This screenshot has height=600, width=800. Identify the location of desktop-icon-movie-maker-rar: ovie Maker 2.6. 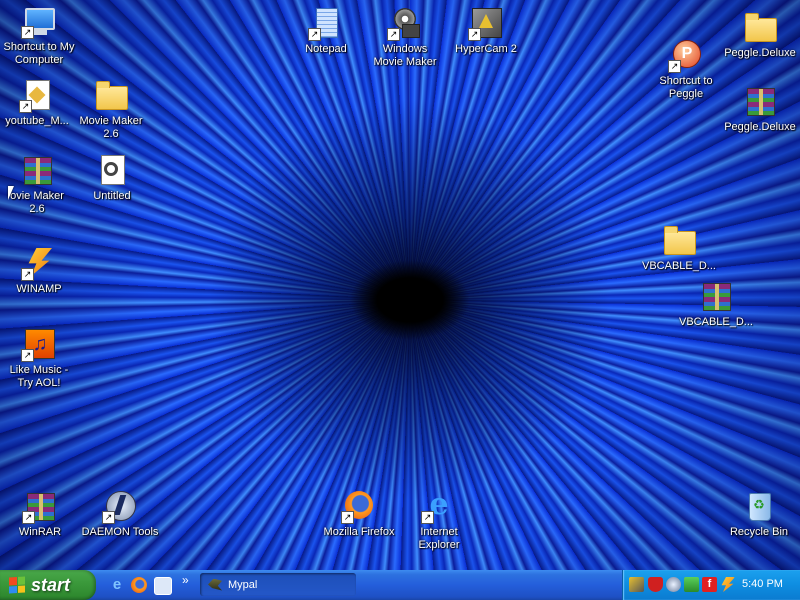
(39, 184).